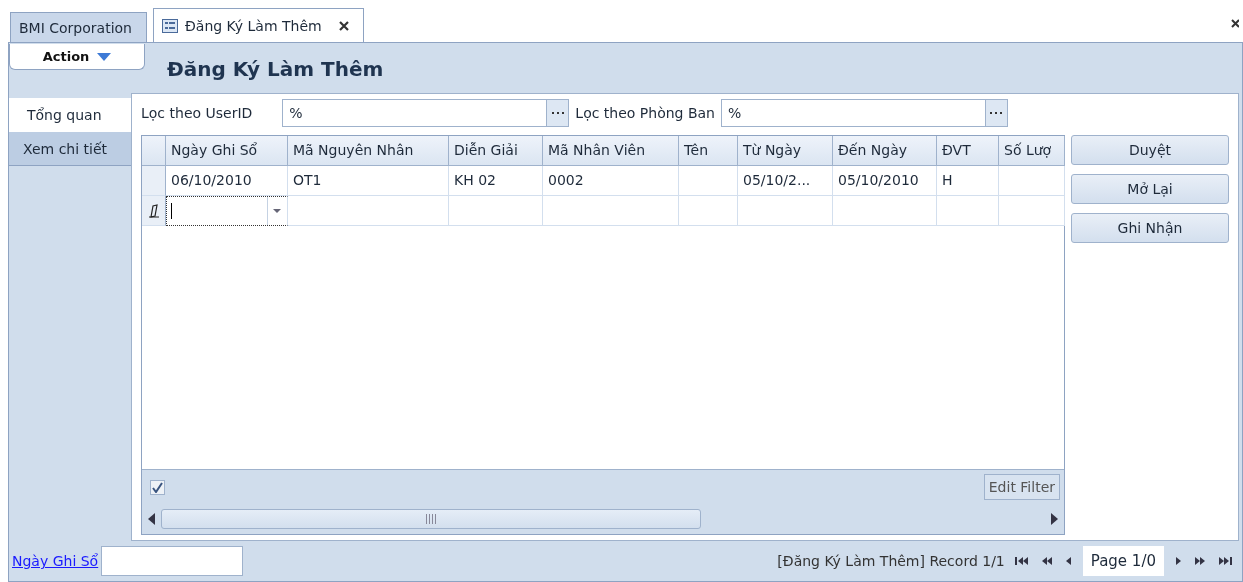 The image size is (1243, 582). Describe the element at coordinates (171, 211) in the screenshot. I see `text-cursor-icon` at that location.